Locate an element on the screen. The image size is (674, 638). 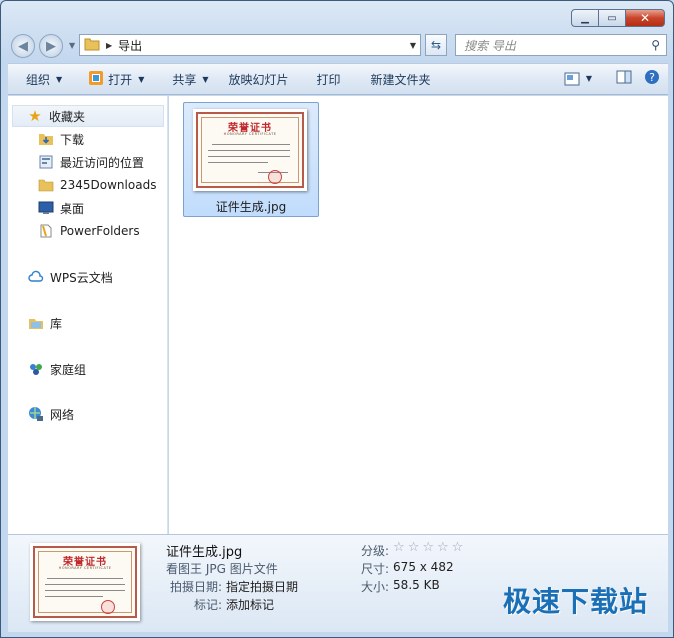
search-input: 搜索 导出 ⚲ is located at coordinates (561, 45).